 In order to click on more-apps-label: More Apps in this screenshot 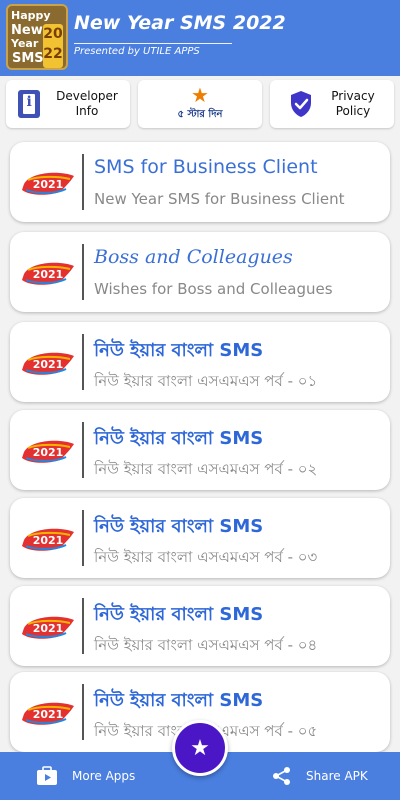, I will do `click(104, 776)`.